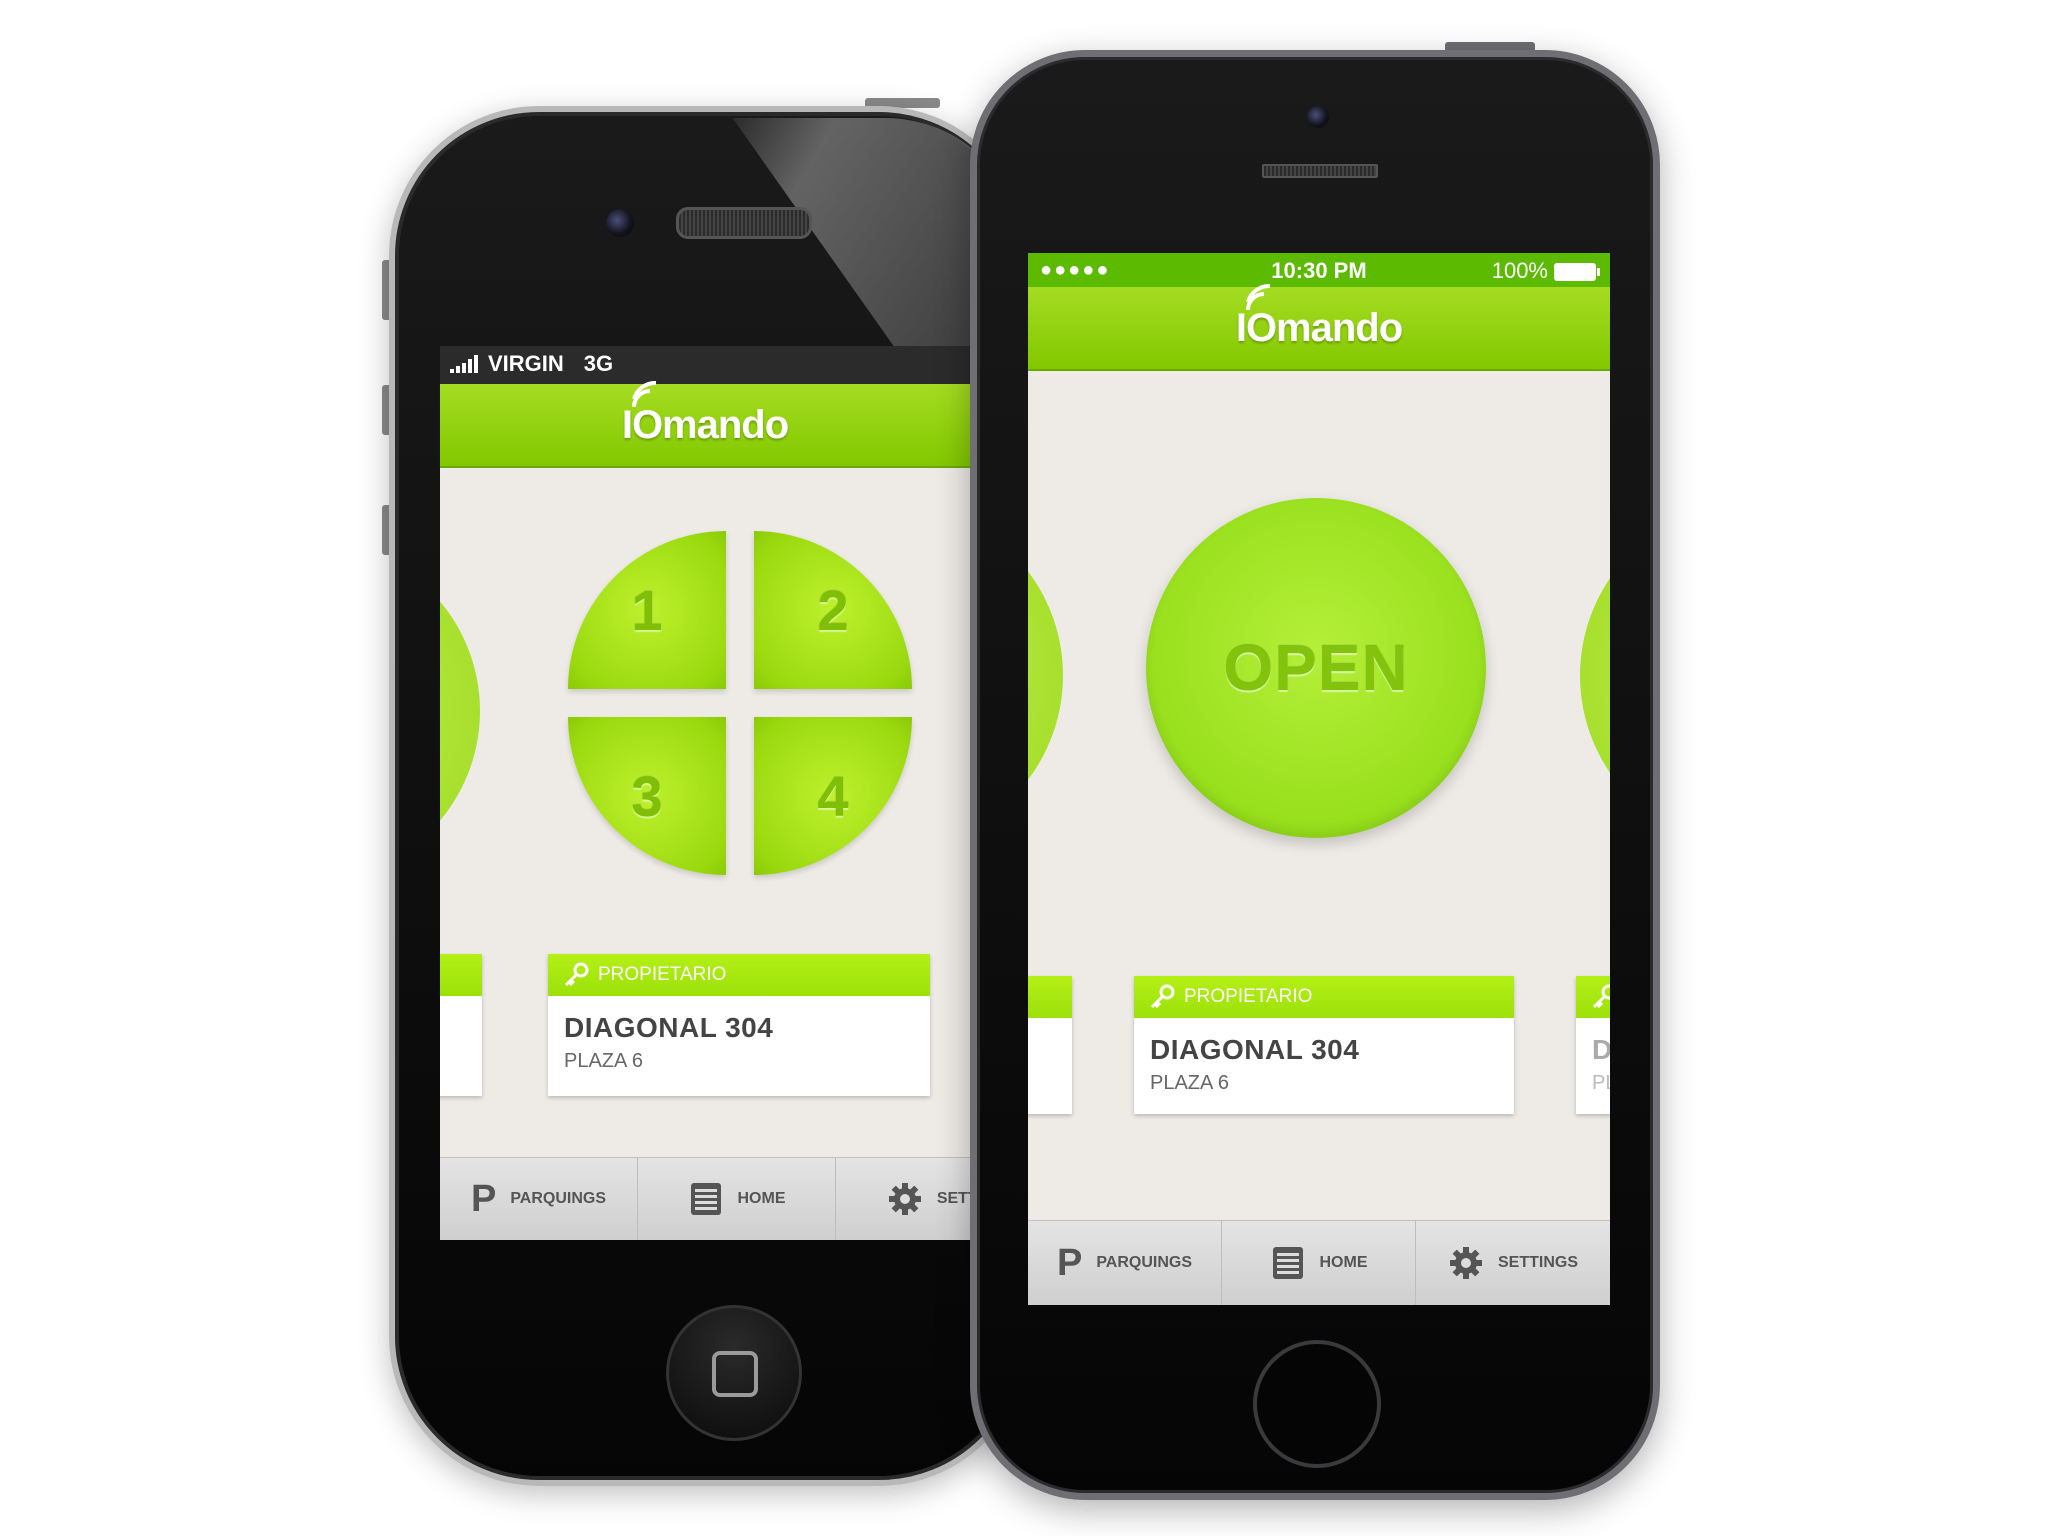 The image size is (2048, 1536). What do you see at coordinates (1577, 272) in the screenshot?
I see `battery-icon` at bounding box center [1577, 272].